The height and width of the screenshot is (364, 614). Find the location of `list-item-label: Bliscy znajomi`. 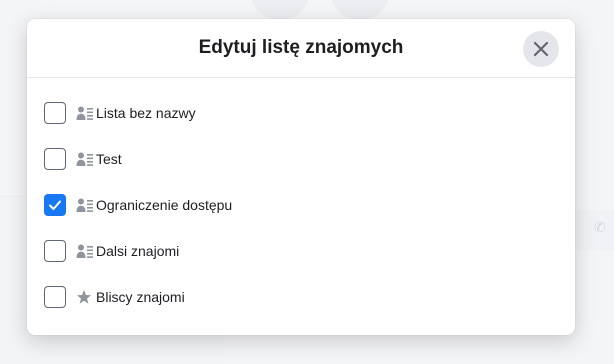

list-item-label: Bliscy znajomi is located at coordinates (140, 297).